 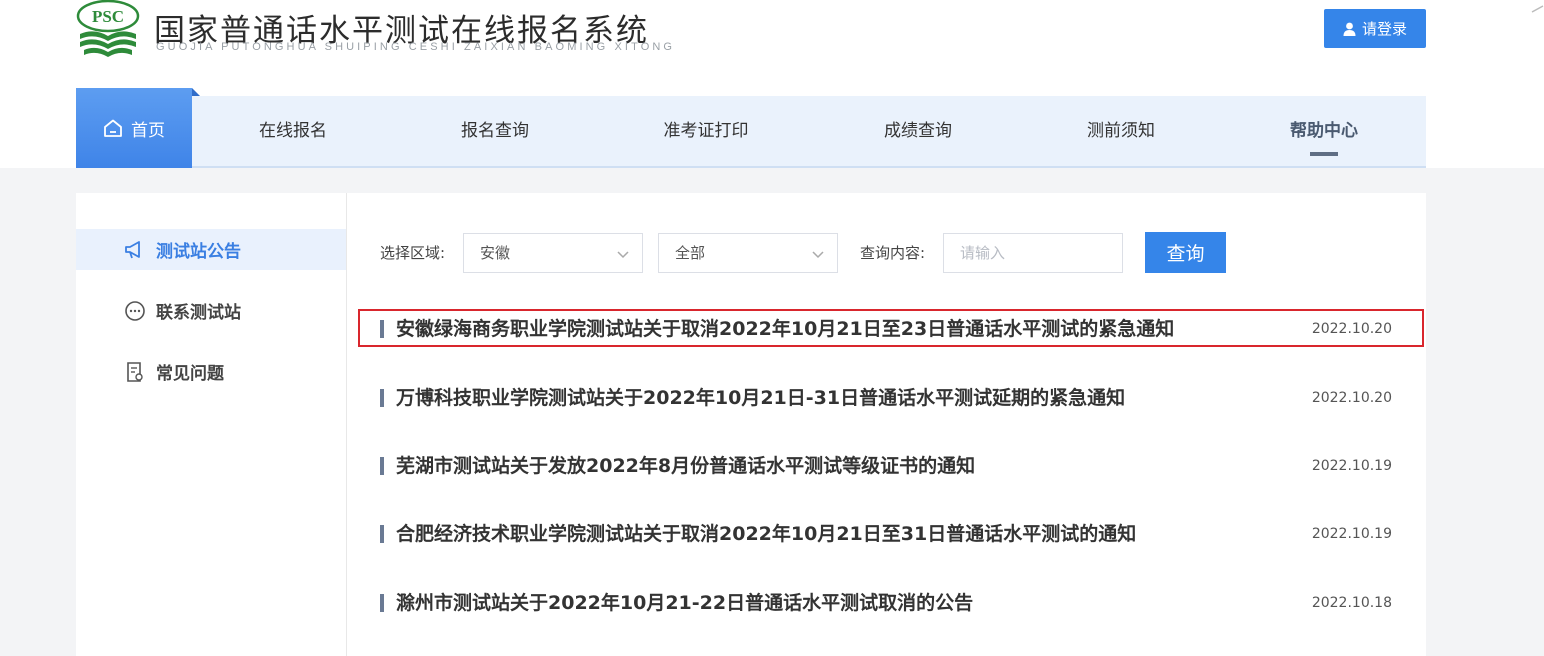 I want to click on nav-home: 首页, so click(x=138, y=128).